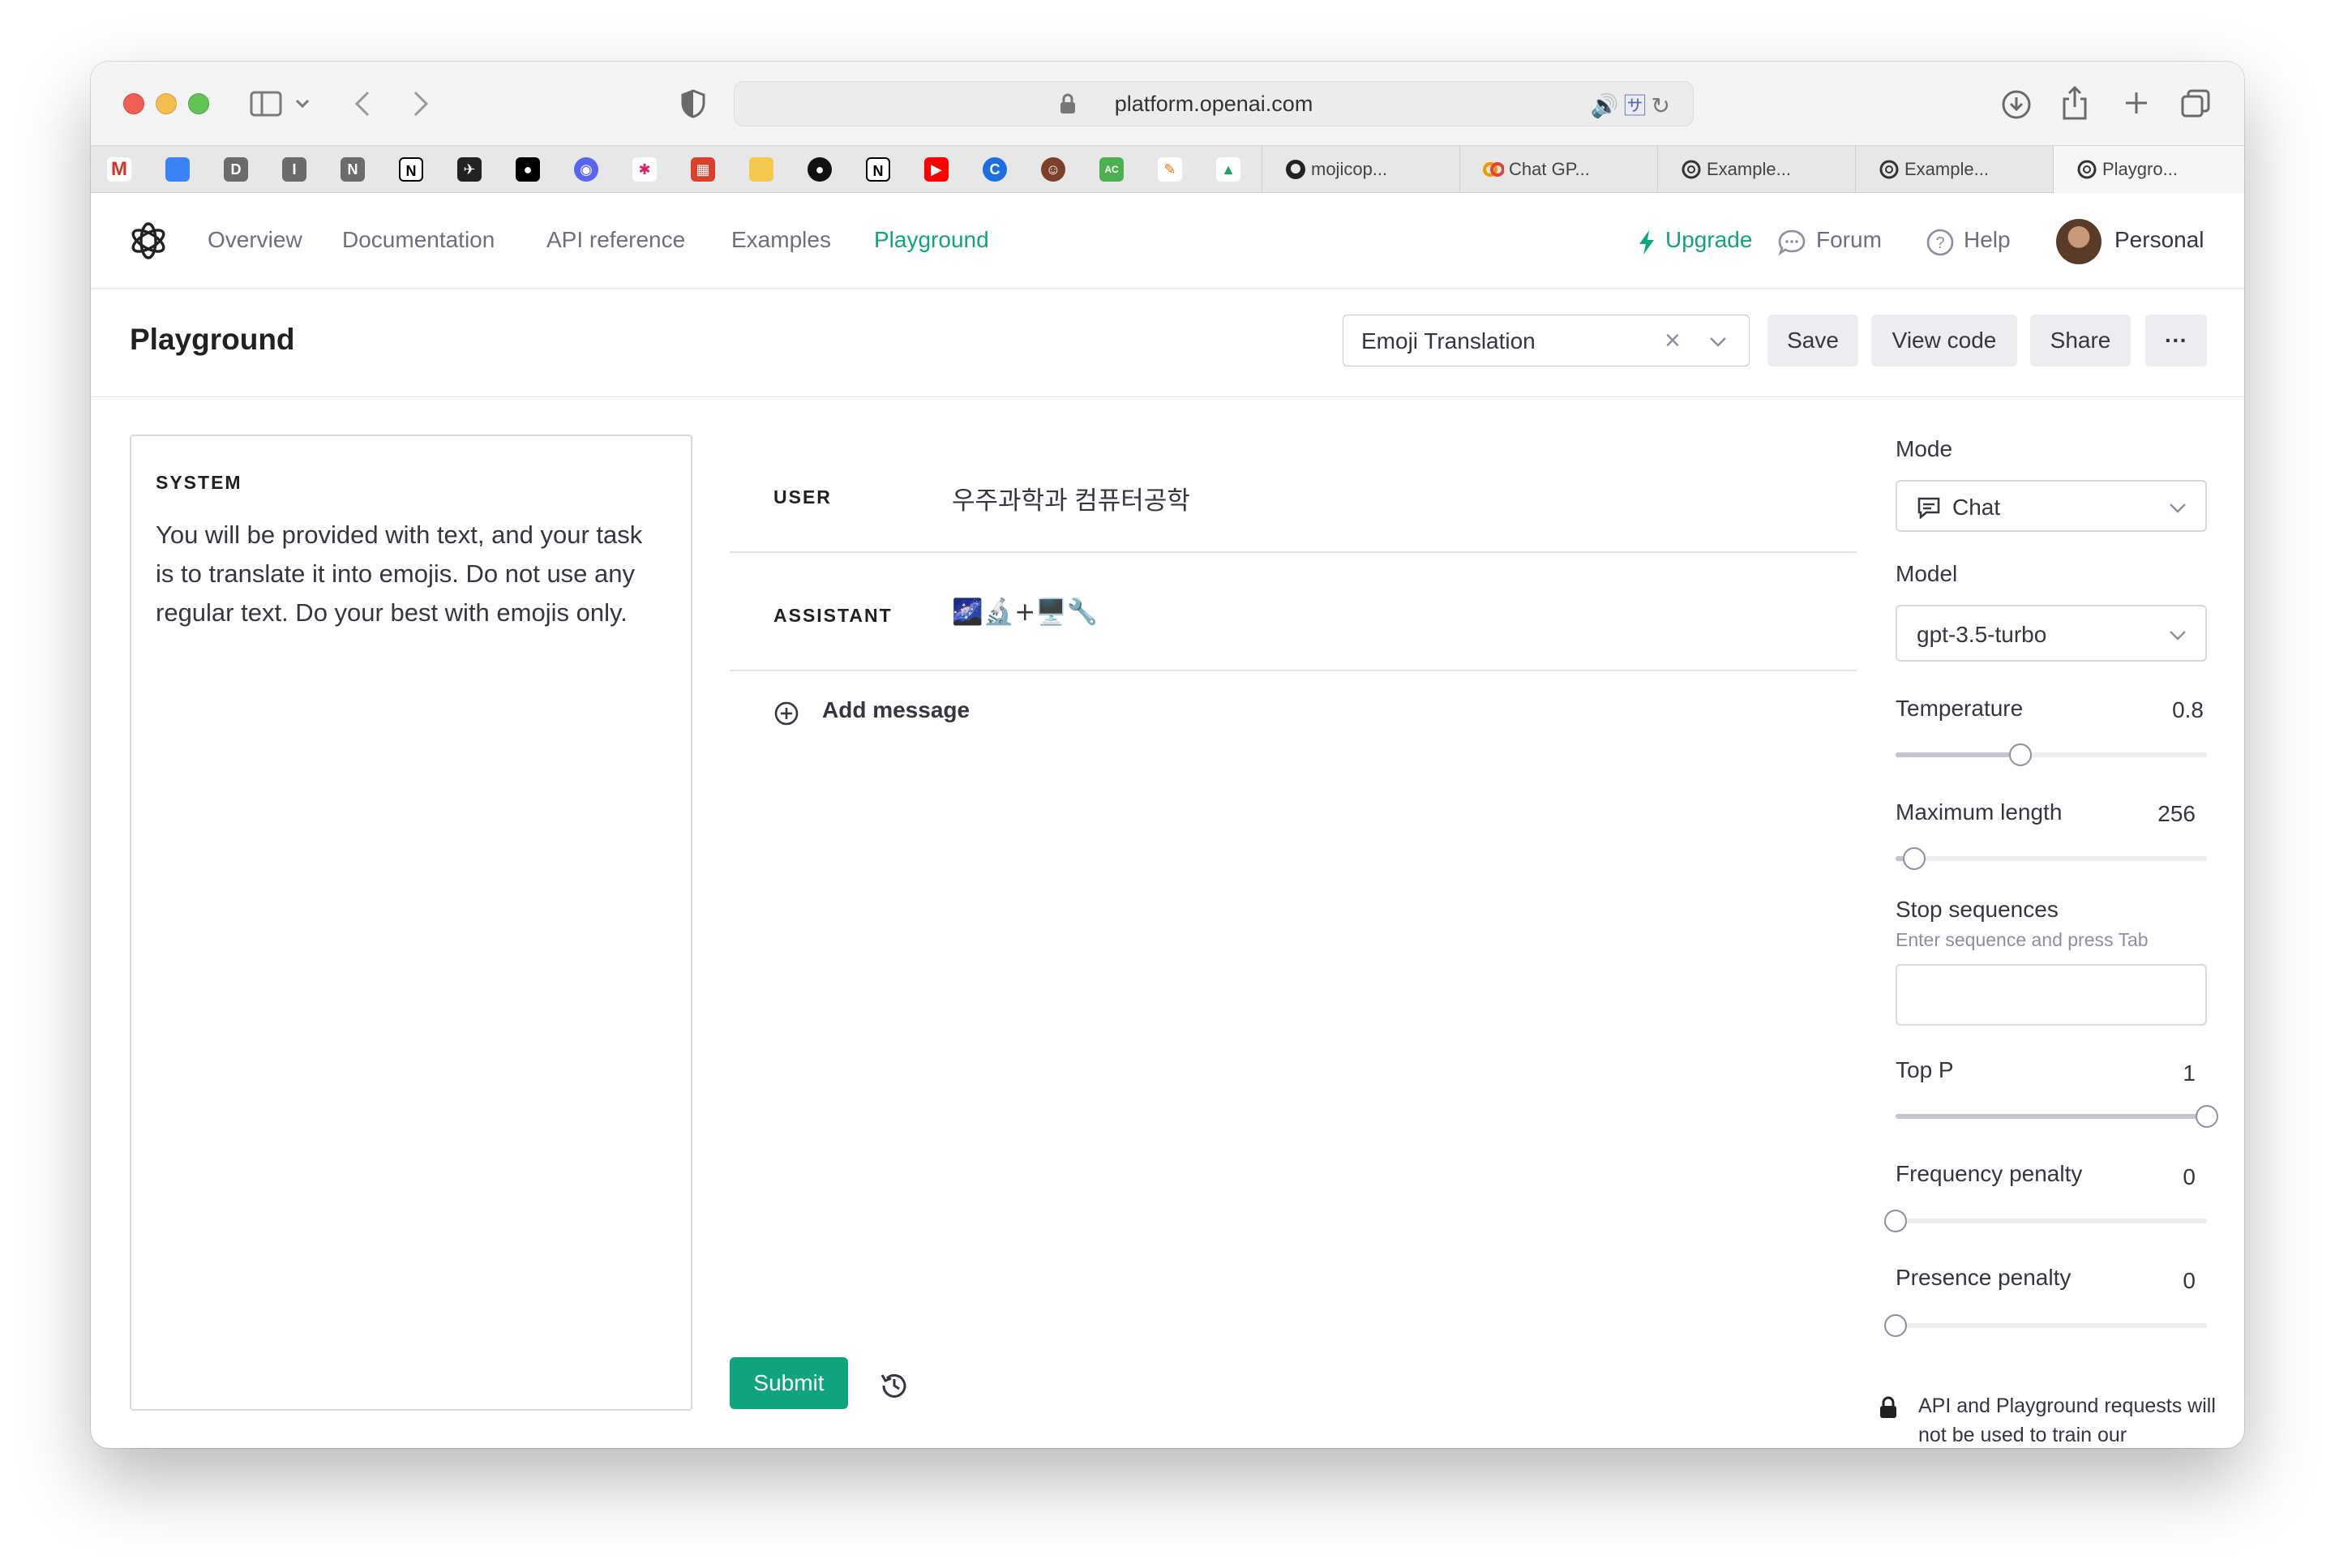  Describe the element at coordinates (177, 169) in the screenshot. I see `bookmark-icon` at that location.